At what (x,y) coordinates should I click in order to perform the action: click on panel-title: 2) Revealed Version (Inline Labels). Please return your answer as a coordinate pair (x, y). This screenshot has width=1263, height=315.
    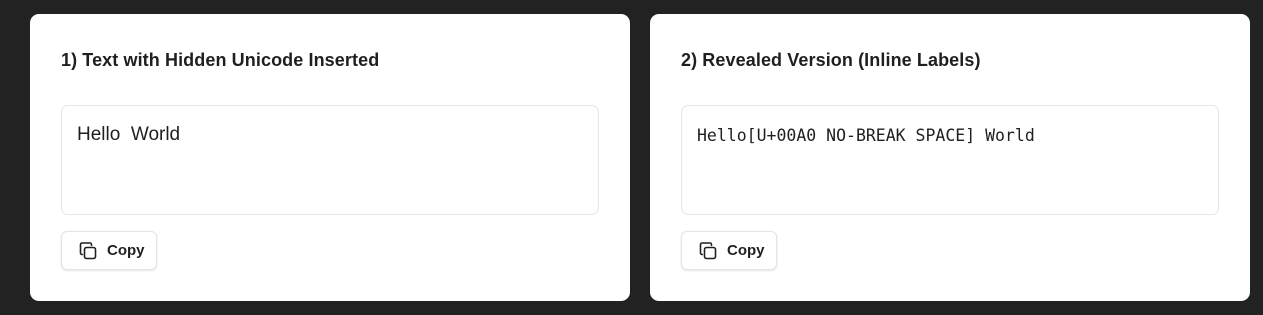
    Looking at the image, I should click on (831, 60).